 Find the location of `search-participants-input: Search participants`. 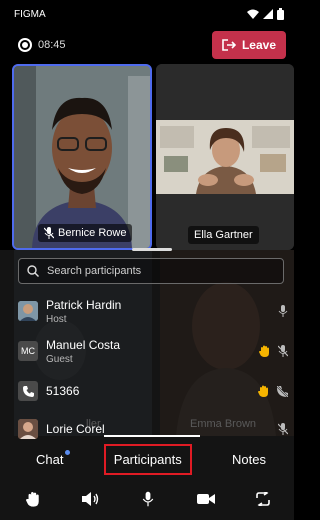

search-participants-input: Search participants is located at coordinates (151, 271).